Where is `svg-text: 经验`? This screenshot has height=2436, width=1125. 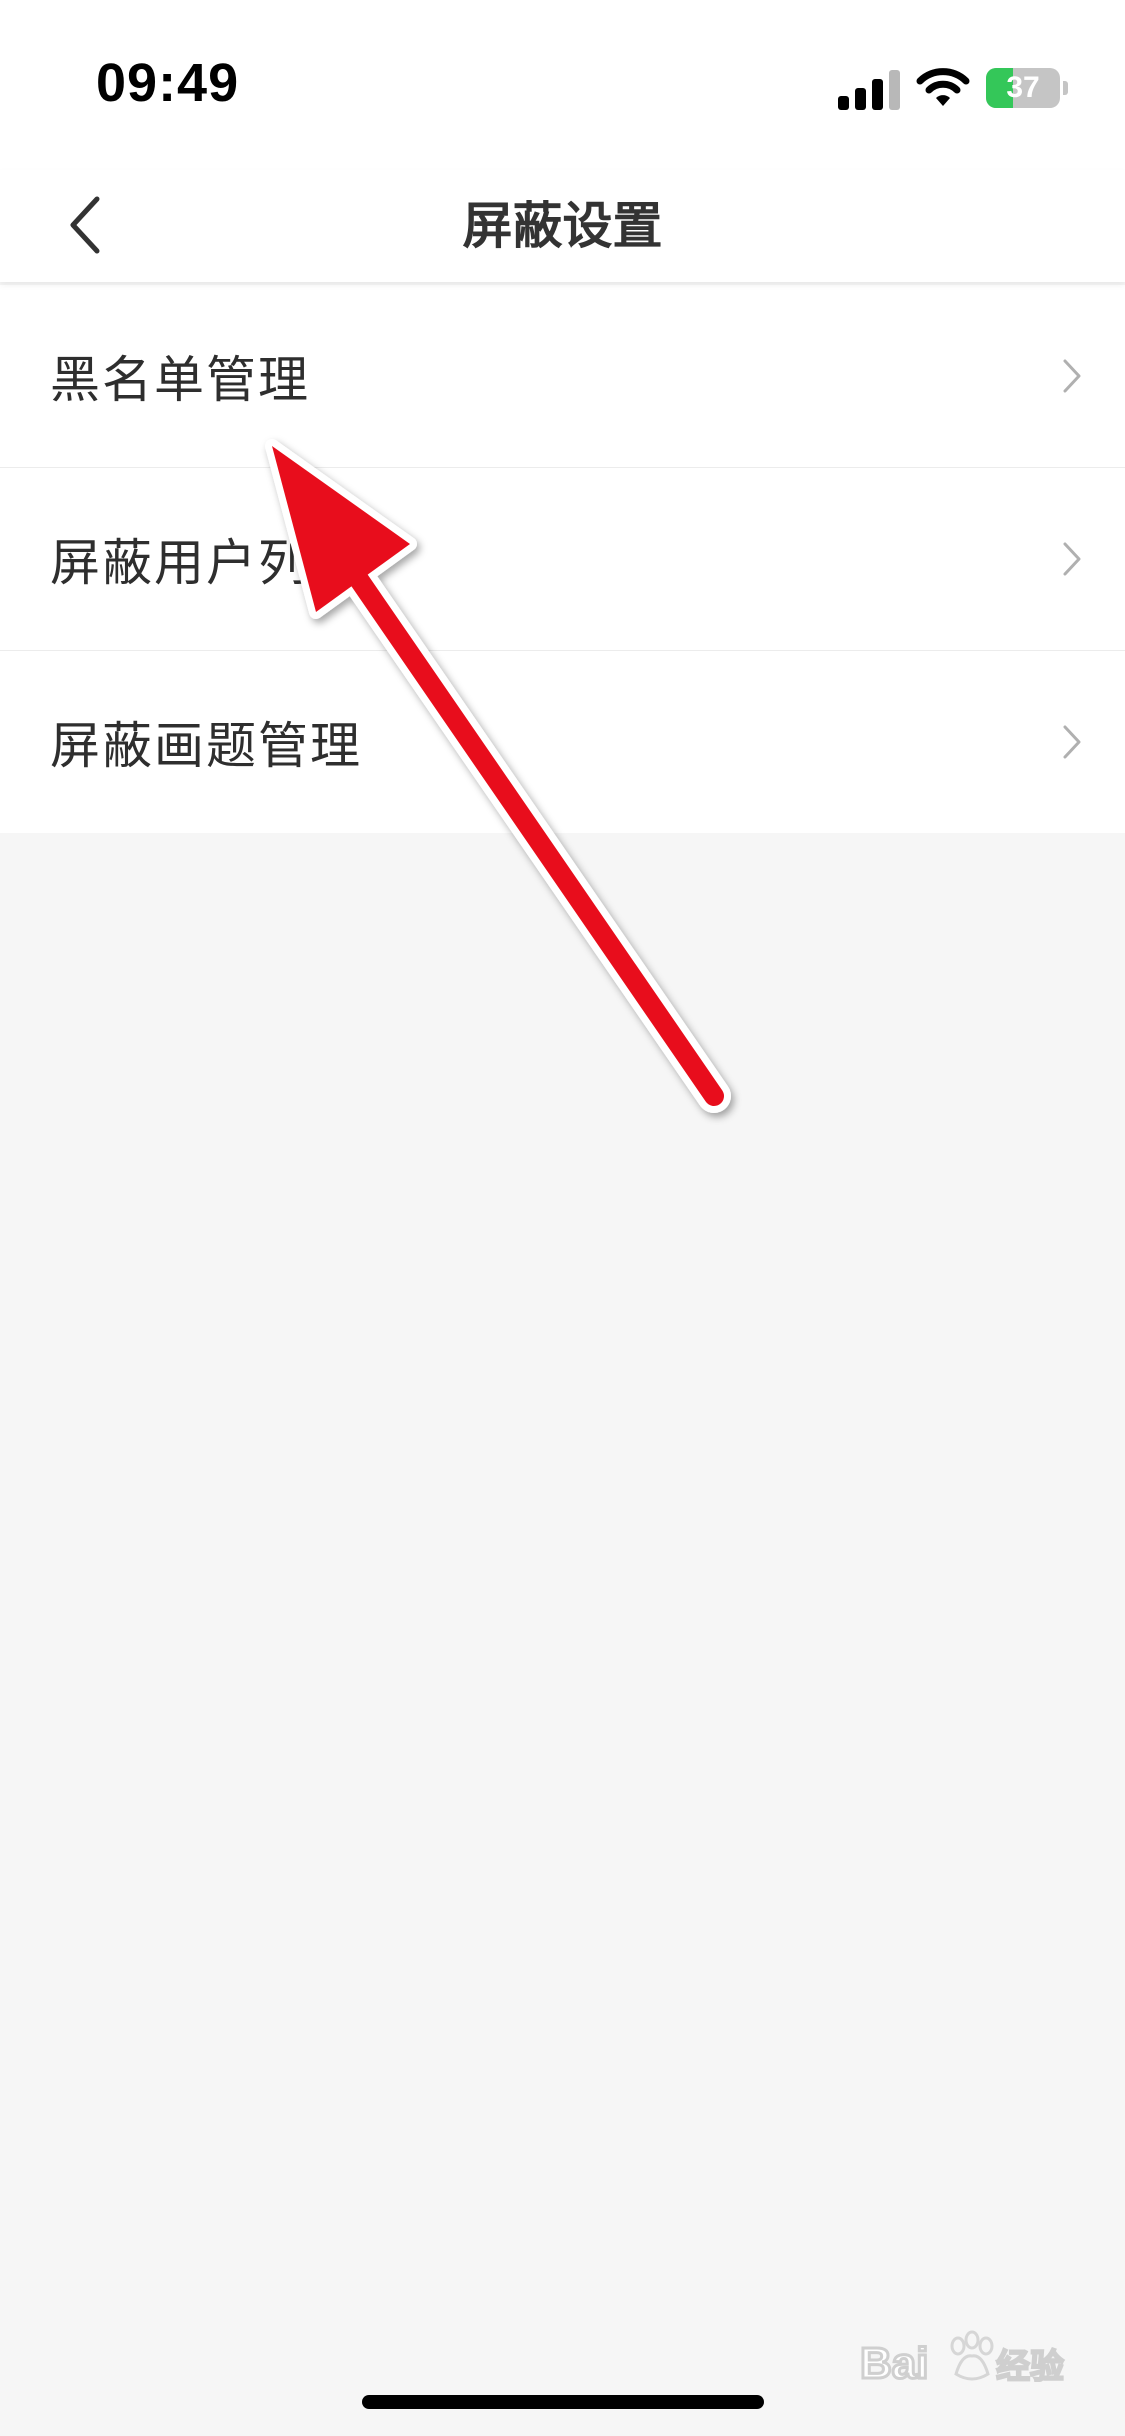 svg-text: 经验 is located at coordinates (1030, 2367).